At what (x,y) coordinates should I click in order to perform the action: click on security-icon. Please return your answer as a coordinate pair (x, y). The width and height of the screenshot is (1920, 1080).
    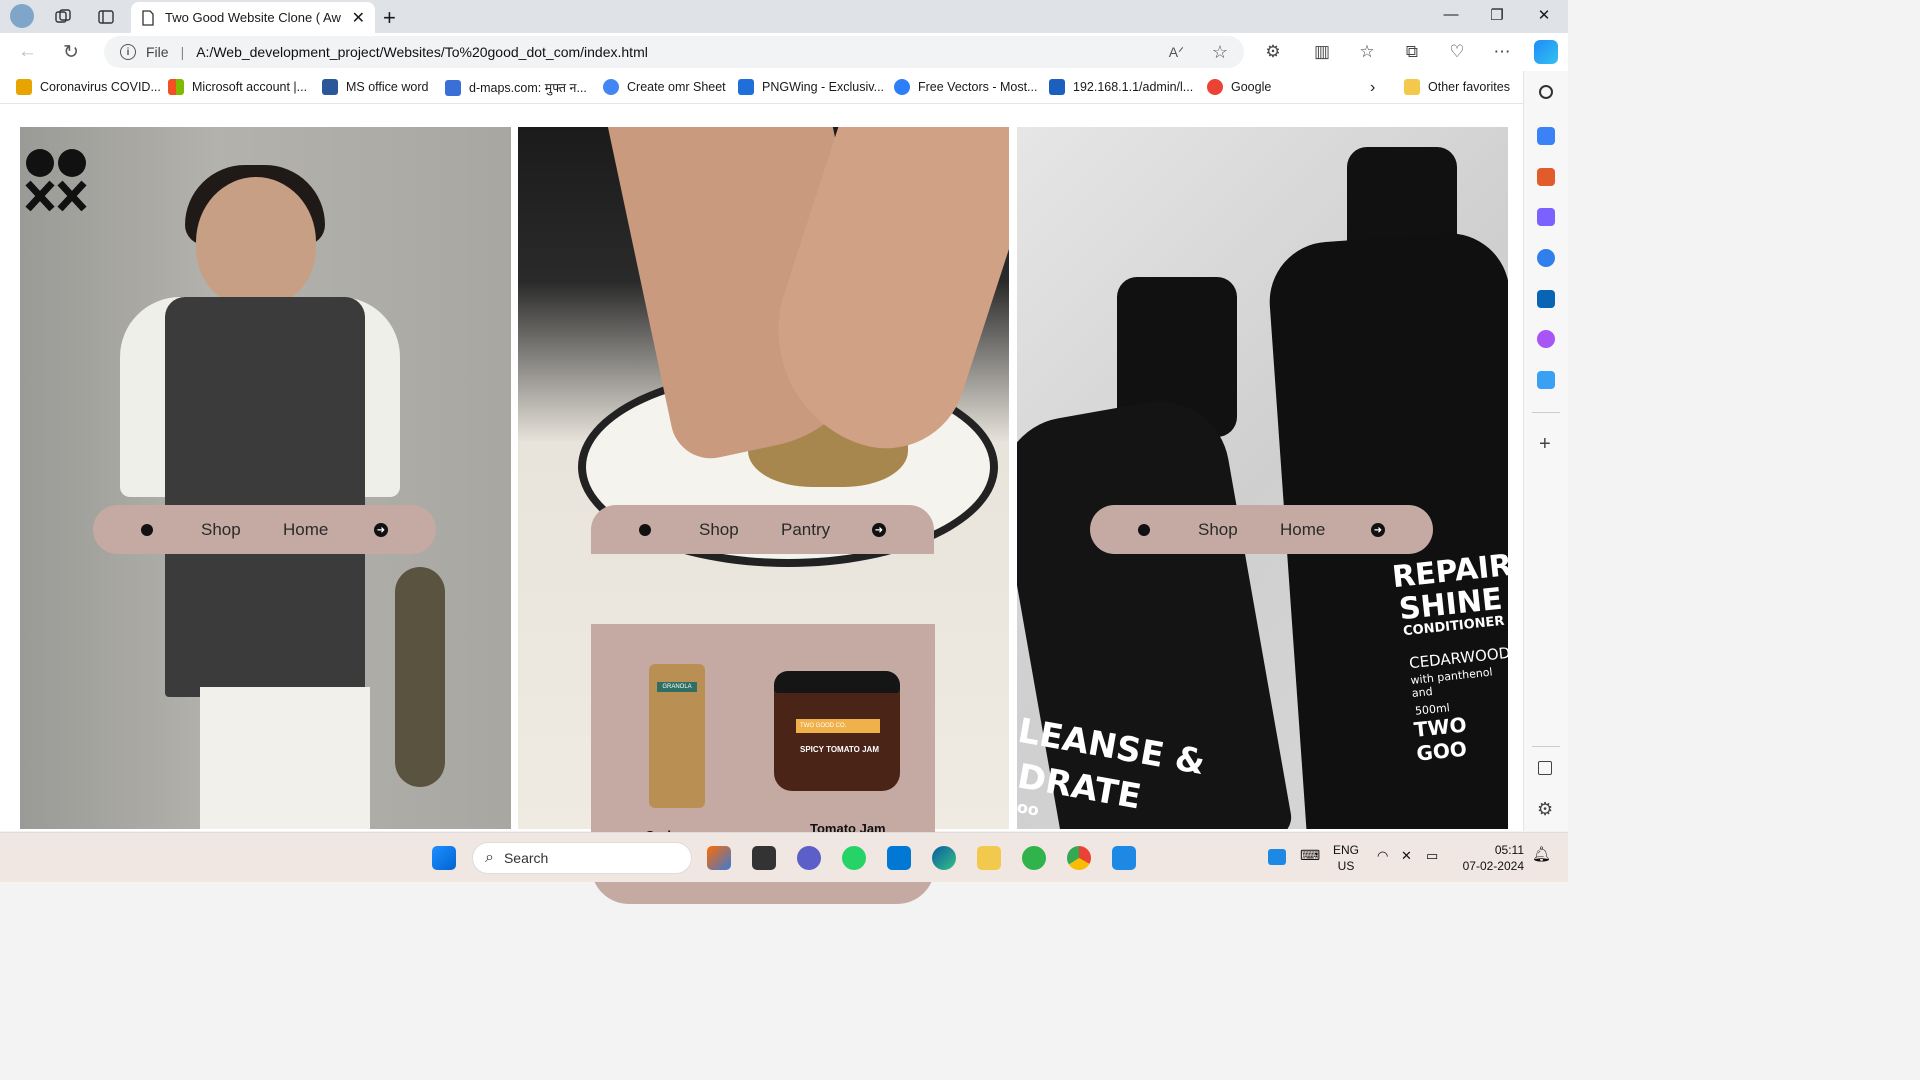
    Looking at the image, I should click on (1277, 857).